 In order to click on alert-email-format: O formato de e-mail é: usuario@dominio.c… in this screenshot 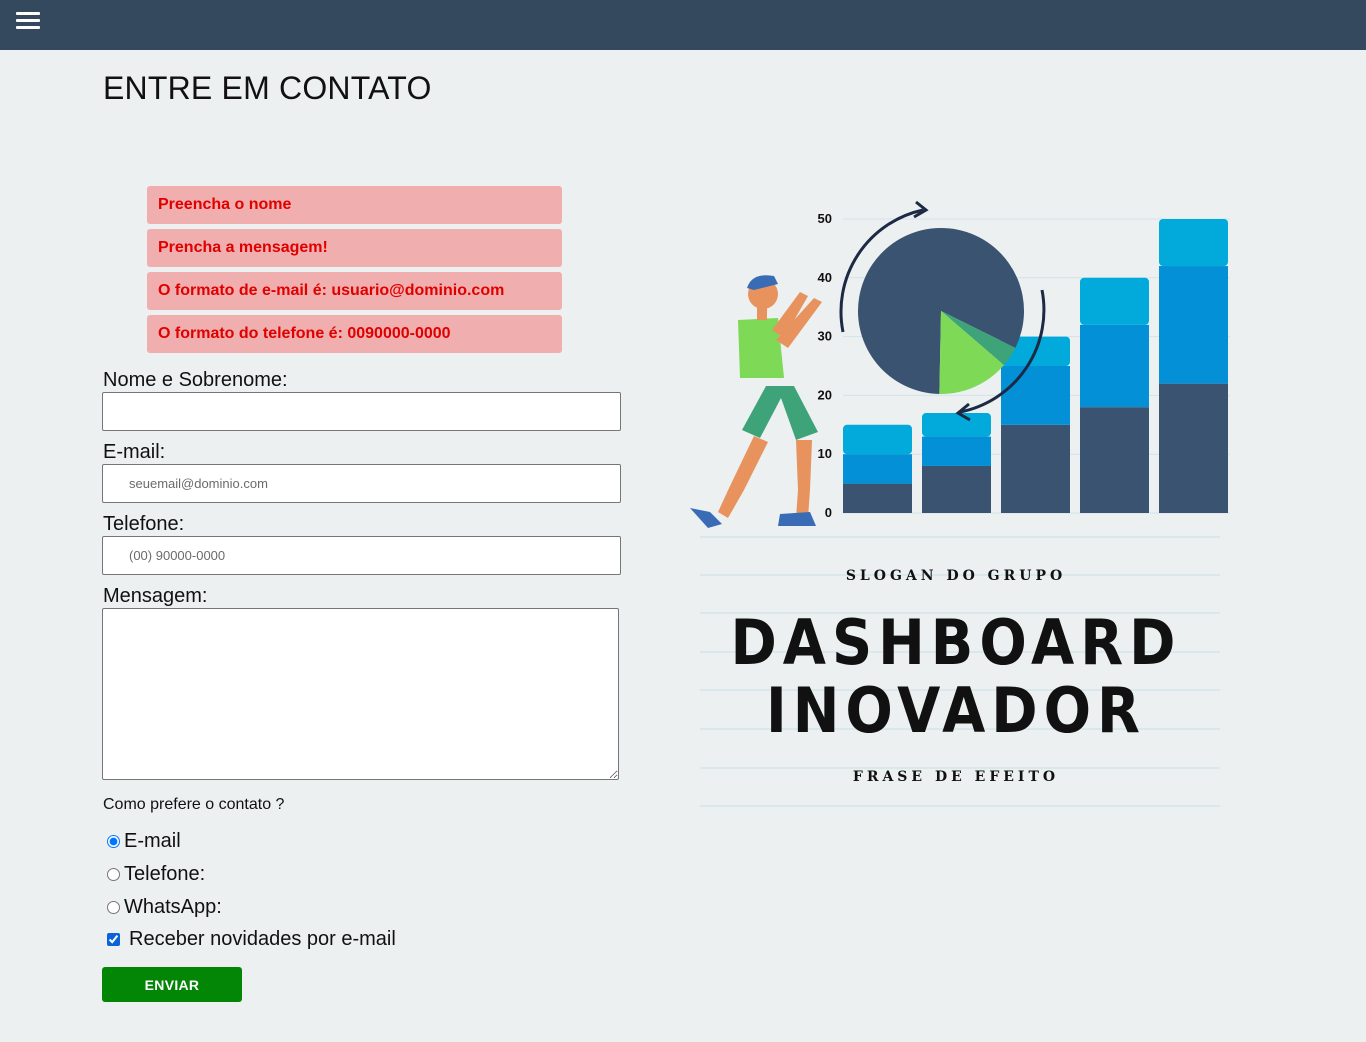, I will do `click(354, 291)`.